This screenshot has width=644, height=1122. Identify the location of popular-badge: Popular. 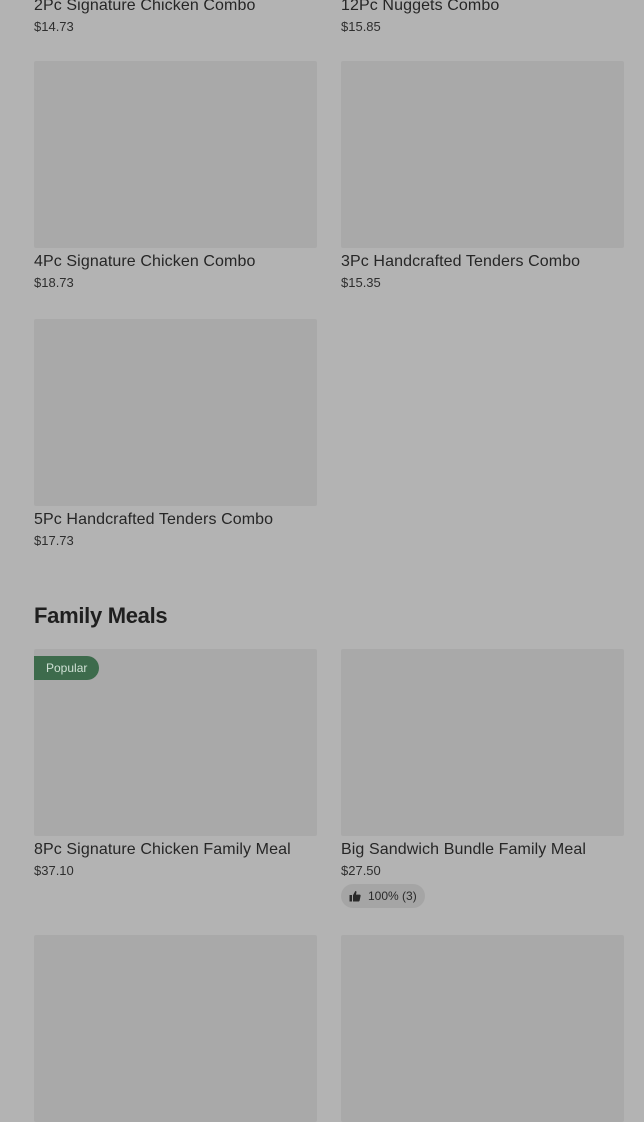
(67, 668).